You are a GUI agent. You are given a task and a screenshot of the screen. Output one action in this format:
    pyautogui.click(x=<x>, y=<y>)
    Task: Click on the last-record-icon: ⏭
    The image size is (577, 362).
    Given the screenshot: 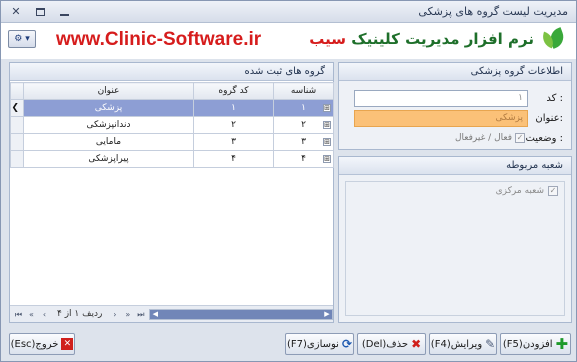 What is the action you would take?
    pyautogui.click(x=140, y=314)
    